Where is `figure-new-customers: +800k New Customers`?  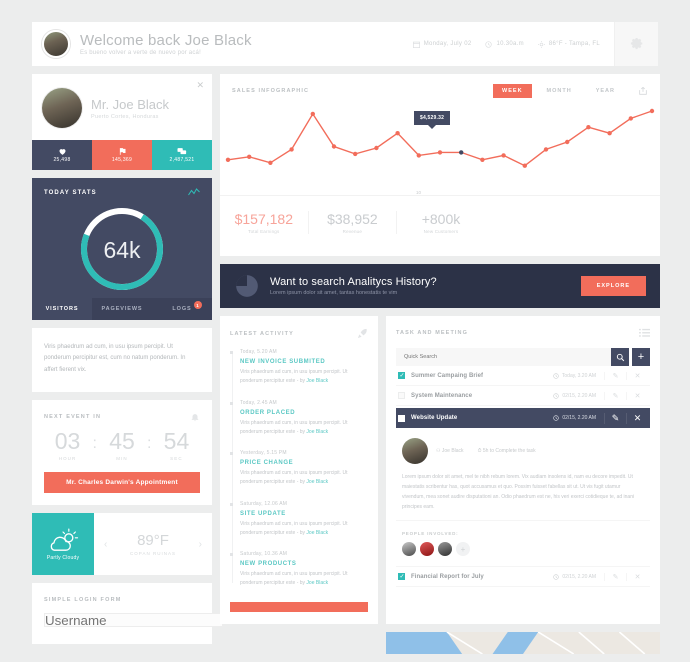
figure-new-customers: +800k New Customers is located at coordinates (441, 222).